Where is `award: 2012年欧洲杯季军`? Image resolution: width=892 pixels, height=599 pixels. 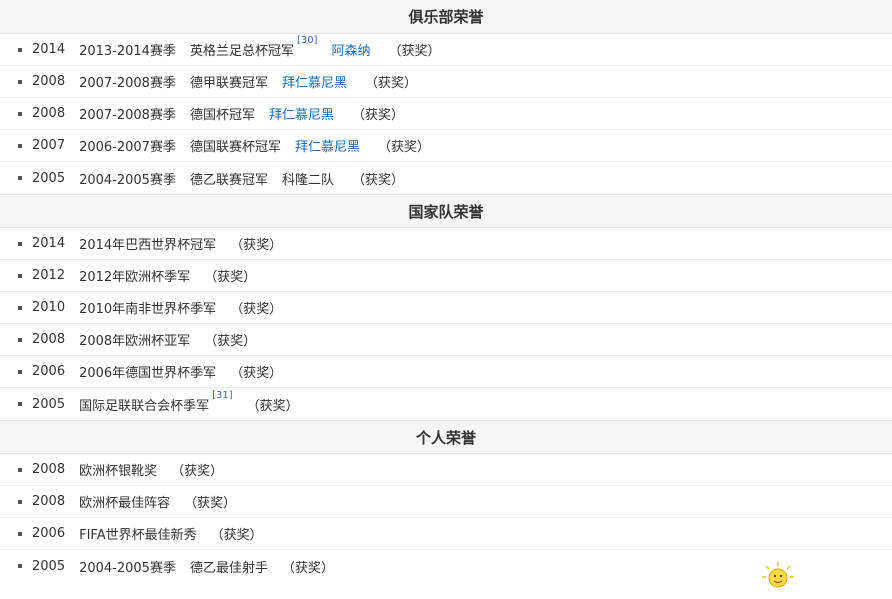 award: 2012年欧洲杯季军 is located at coordinates (134, 275).